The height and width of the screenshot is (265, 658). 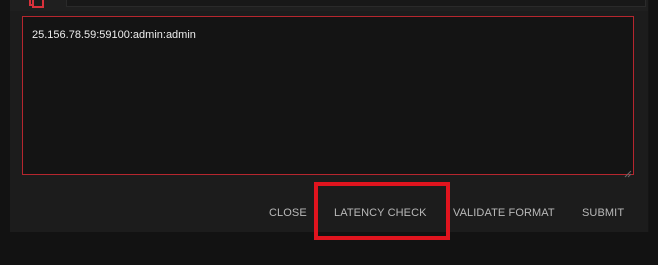 I want to click on validate-format-button: VALIDATE FORMAT, so click(x=504, y=213).